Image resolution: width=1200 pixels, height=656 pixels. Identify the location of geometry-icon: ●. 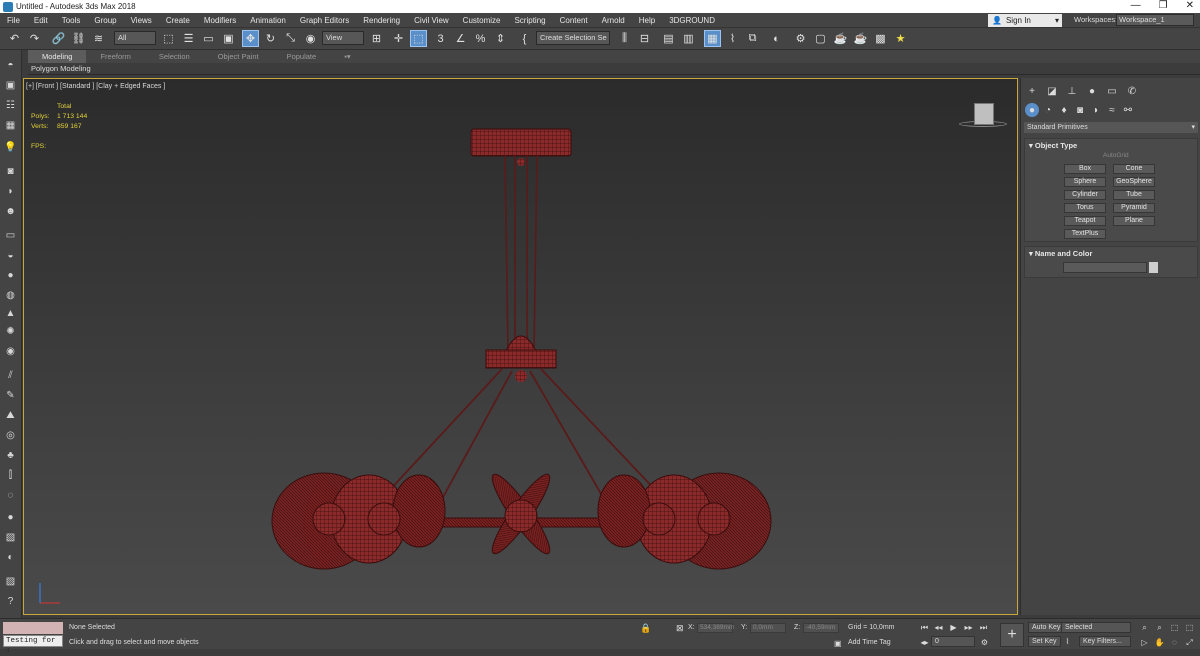
(1032, 110).